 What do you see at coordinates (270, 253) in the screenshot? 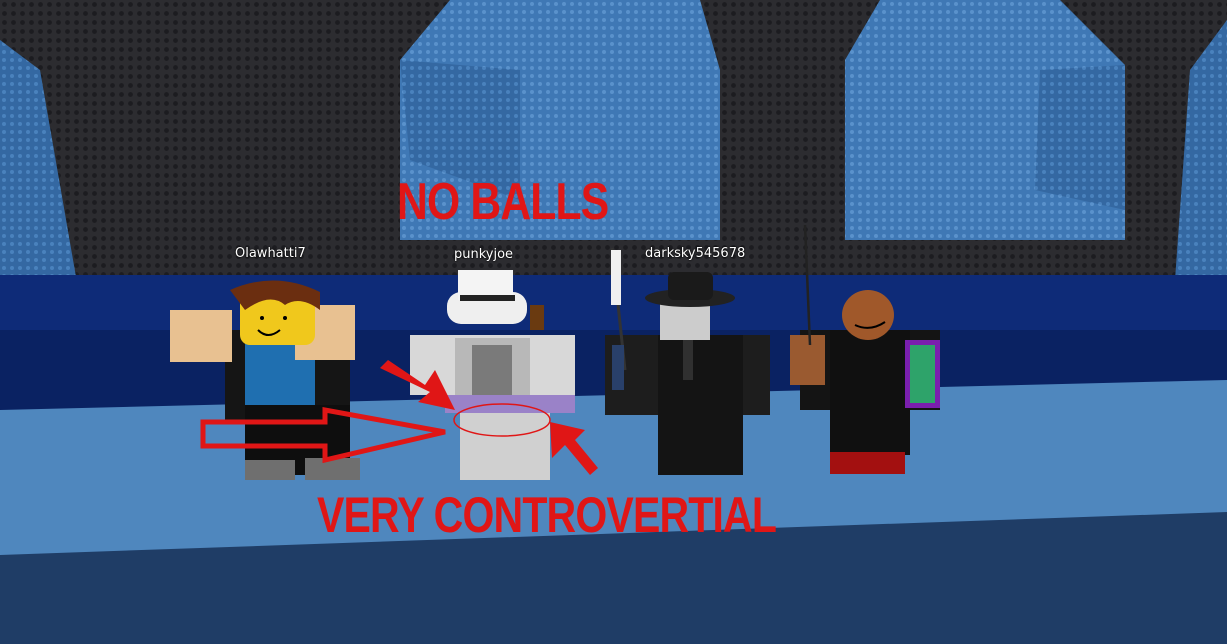
I see `nametag-olawhatti7: Olawhatti7` at bounding box center [270, 253].